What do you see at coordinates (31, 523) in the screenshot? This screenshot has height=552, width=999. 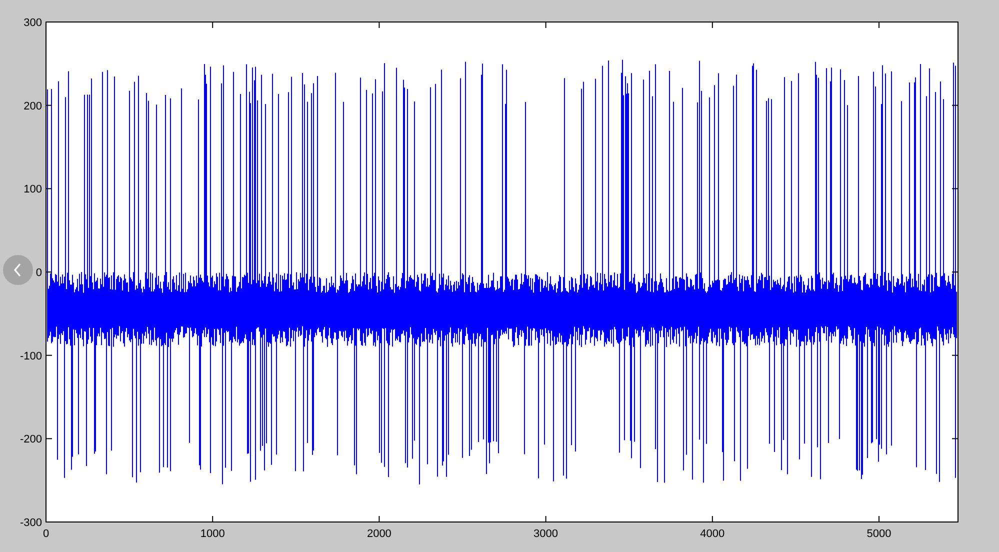 I see `y-tick-label: -300` at bounding box center [31, 523].